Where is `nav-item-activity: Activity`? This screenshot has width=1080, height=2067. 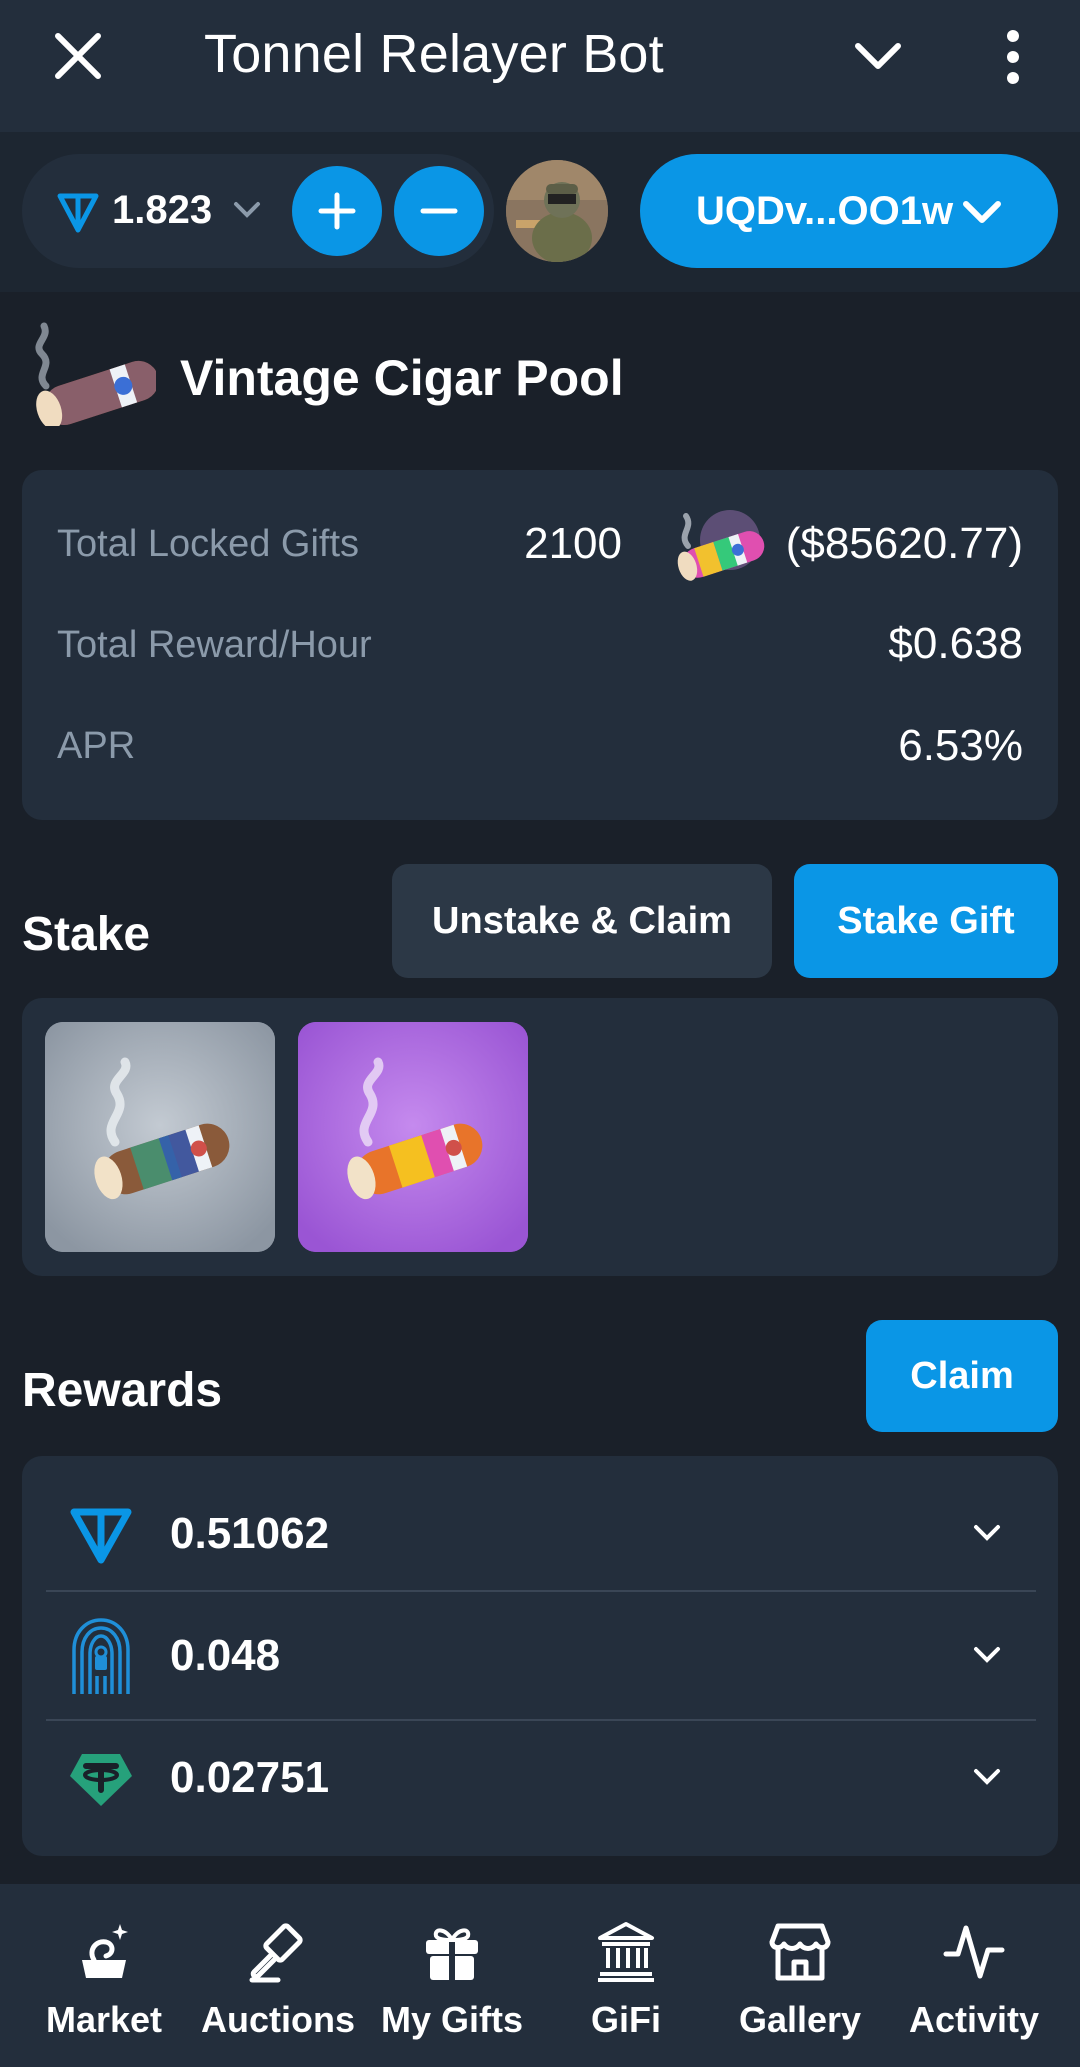
nav-item-activity: Activity is located at coordinates (974, 1985).